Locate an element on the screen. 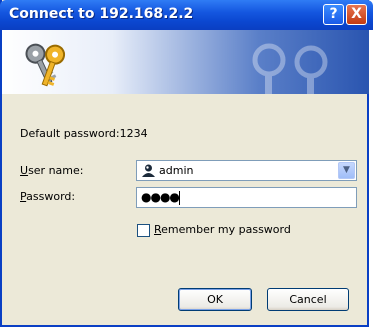 The height and width of the screenshot is (329, 373). username-label: User name: is located at coordinates (51, 170).